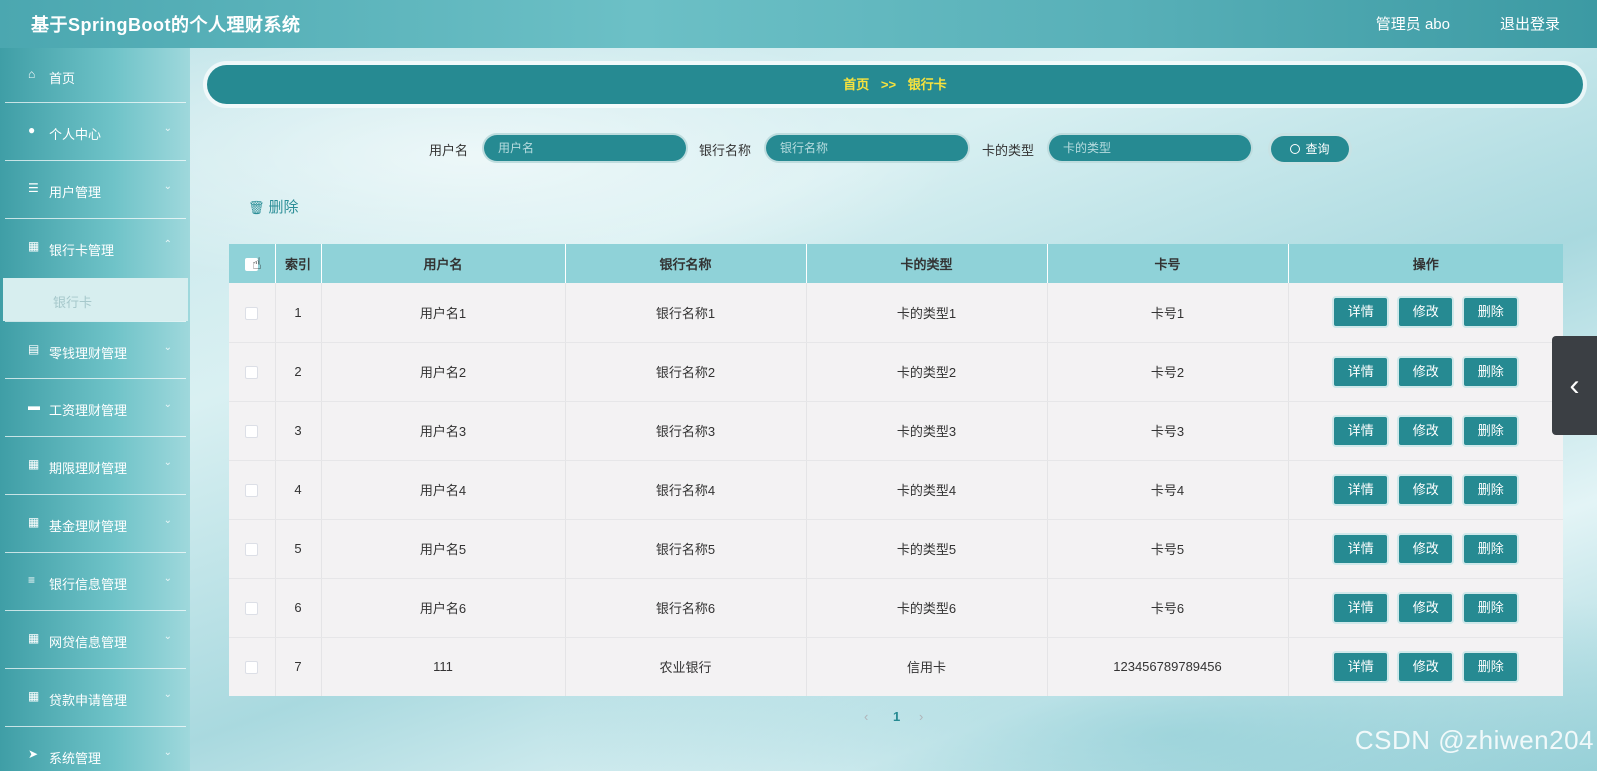 The height and width of the screenshot is (771, 1597). Describe the element at coordinates (443, 549) in the screenshot. I see `cell-username: 用户名5` at that location.